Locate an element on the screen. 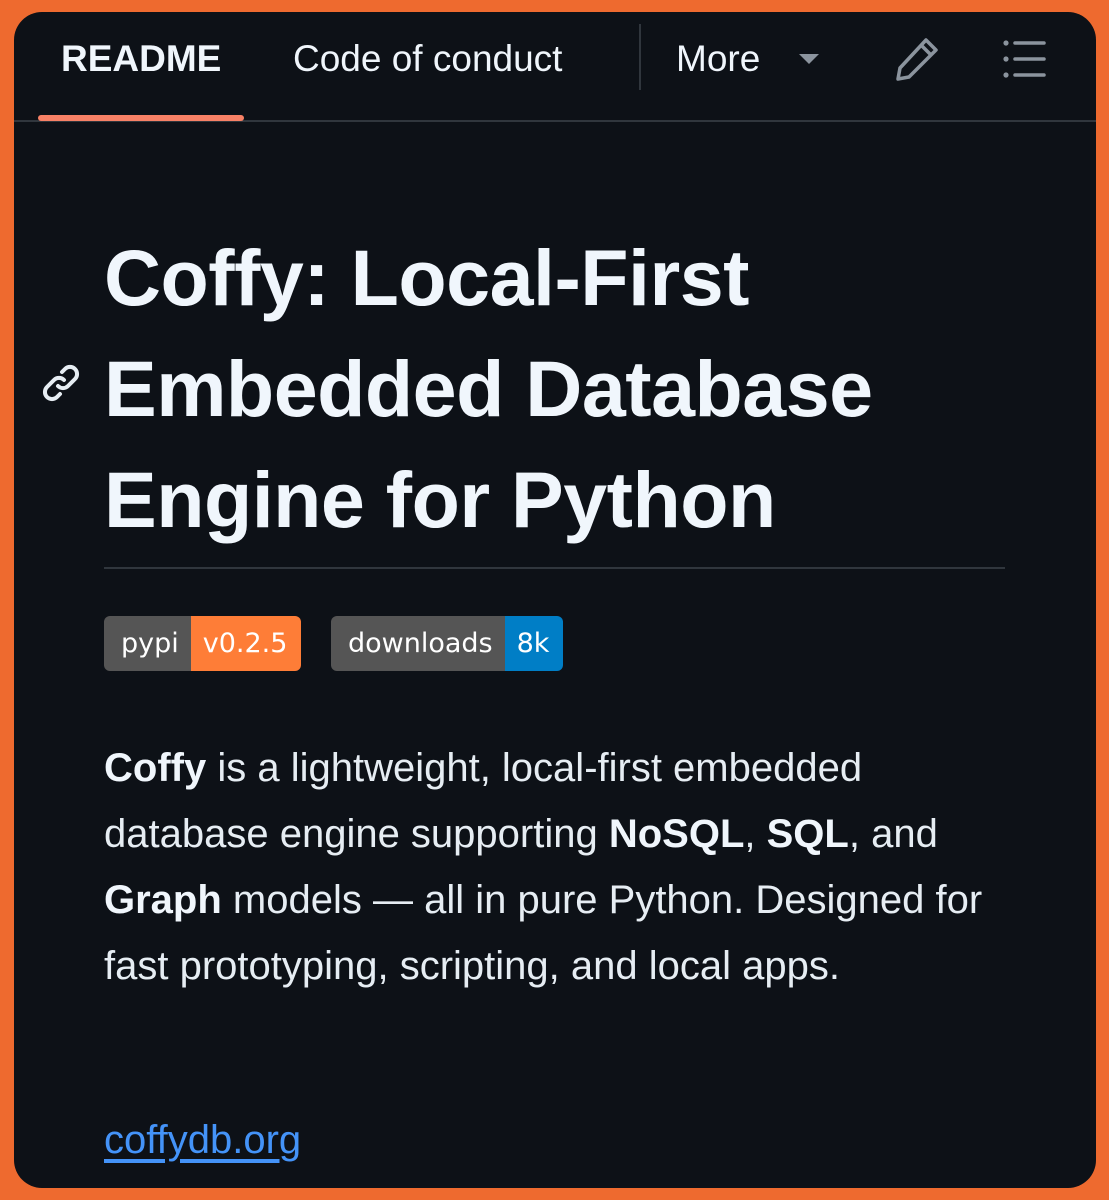  bold-graph: Graph is located at coordinates (163, 900).